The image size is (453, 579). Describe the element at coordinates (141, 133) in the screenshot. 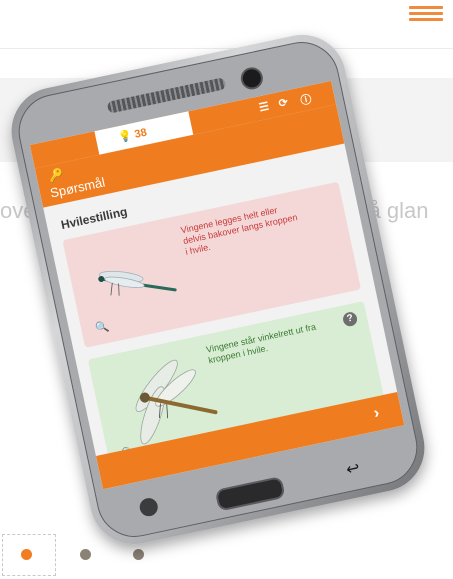

I see `points-value: 38` at that location.